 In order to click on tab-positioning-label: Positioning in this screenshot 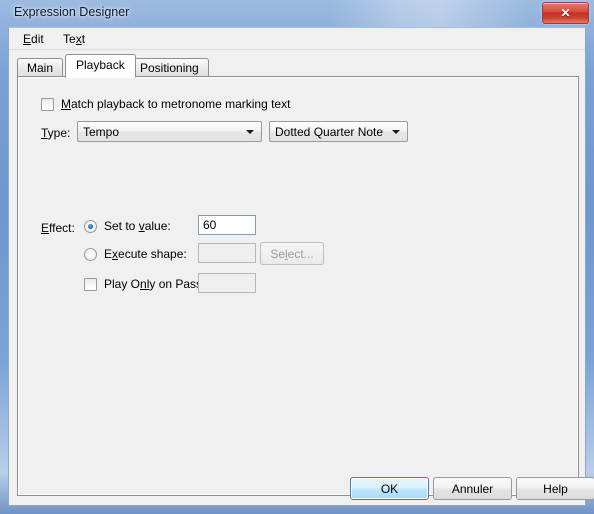, I will do `click(169, 68)`.